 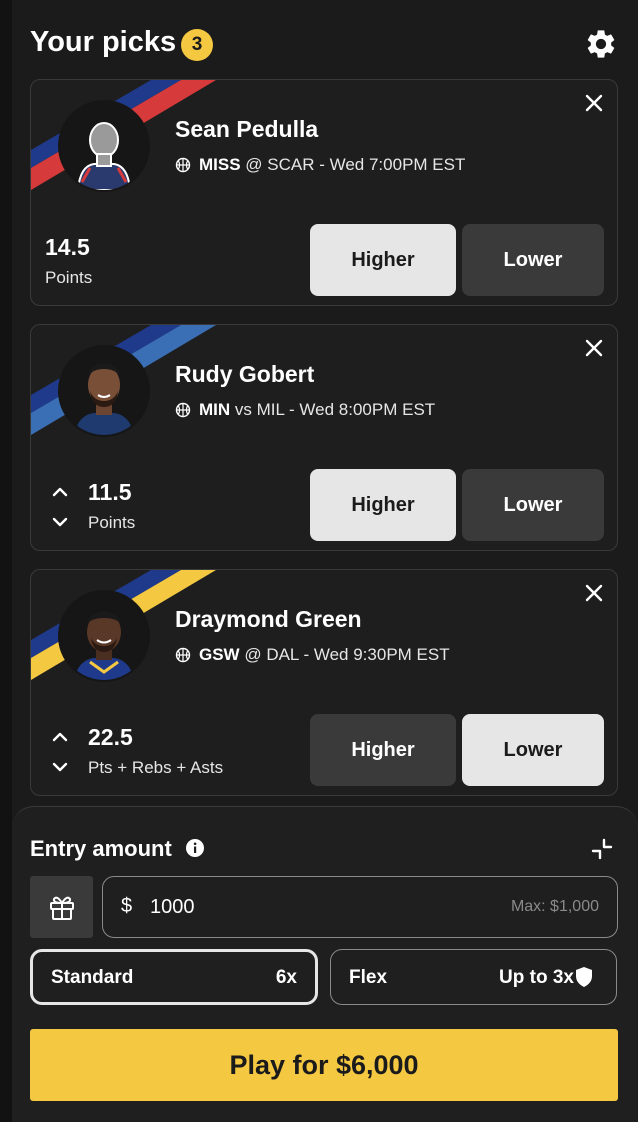 What do you see at coordinates (300, 907) in the screenshot?
I see `entry-amount-input` at bounding box center [300, 907].